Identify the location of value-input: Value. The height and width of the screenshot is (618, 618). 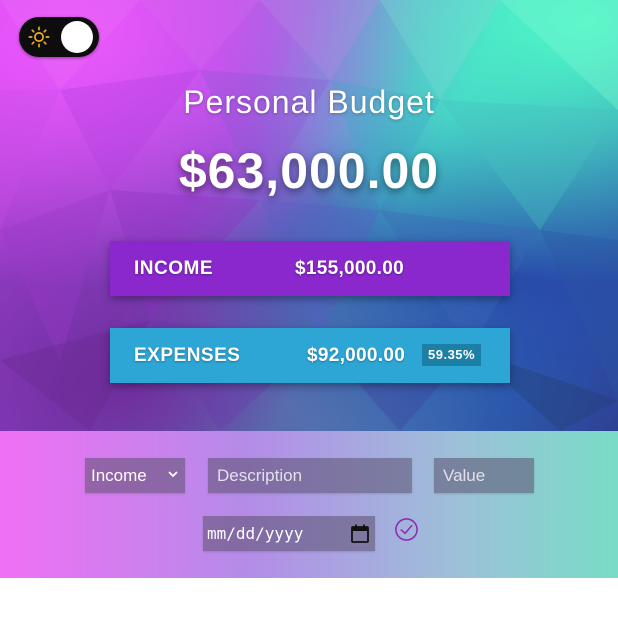
(484, 475).